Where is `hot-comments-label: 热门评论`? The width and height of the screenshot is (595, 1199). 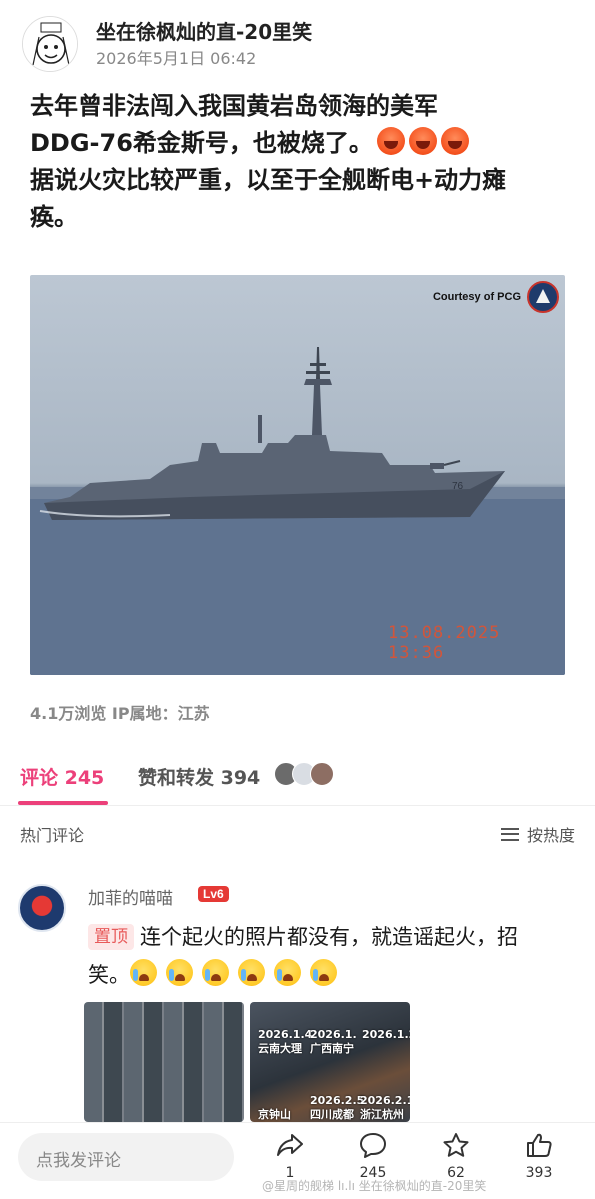 hot-comments-label: 热门评论 is located at coordinates (52, 835).